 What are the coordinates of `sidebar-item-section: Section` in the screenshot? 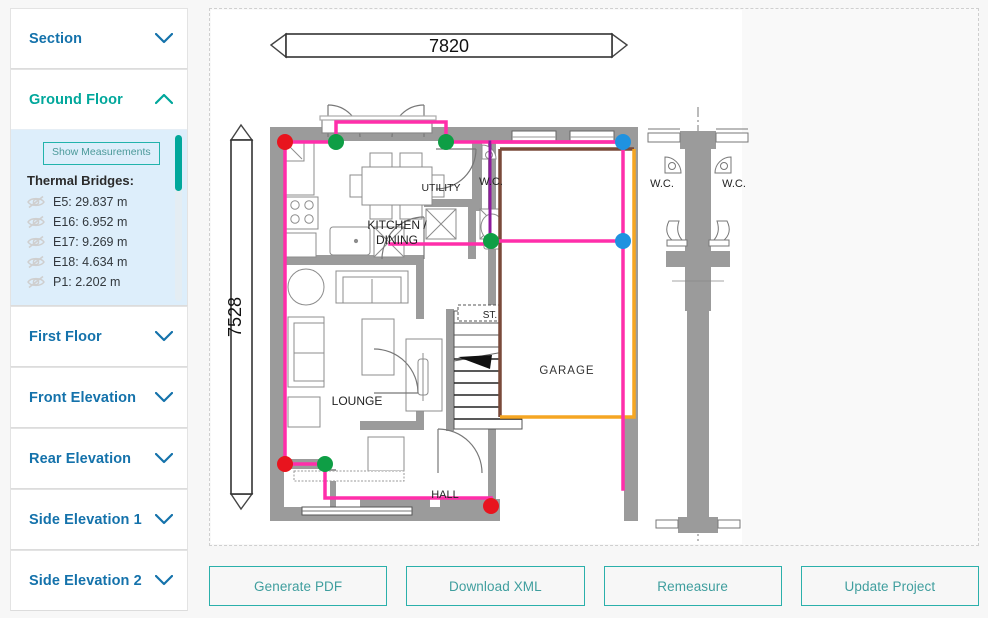 It's located at (99, 38).